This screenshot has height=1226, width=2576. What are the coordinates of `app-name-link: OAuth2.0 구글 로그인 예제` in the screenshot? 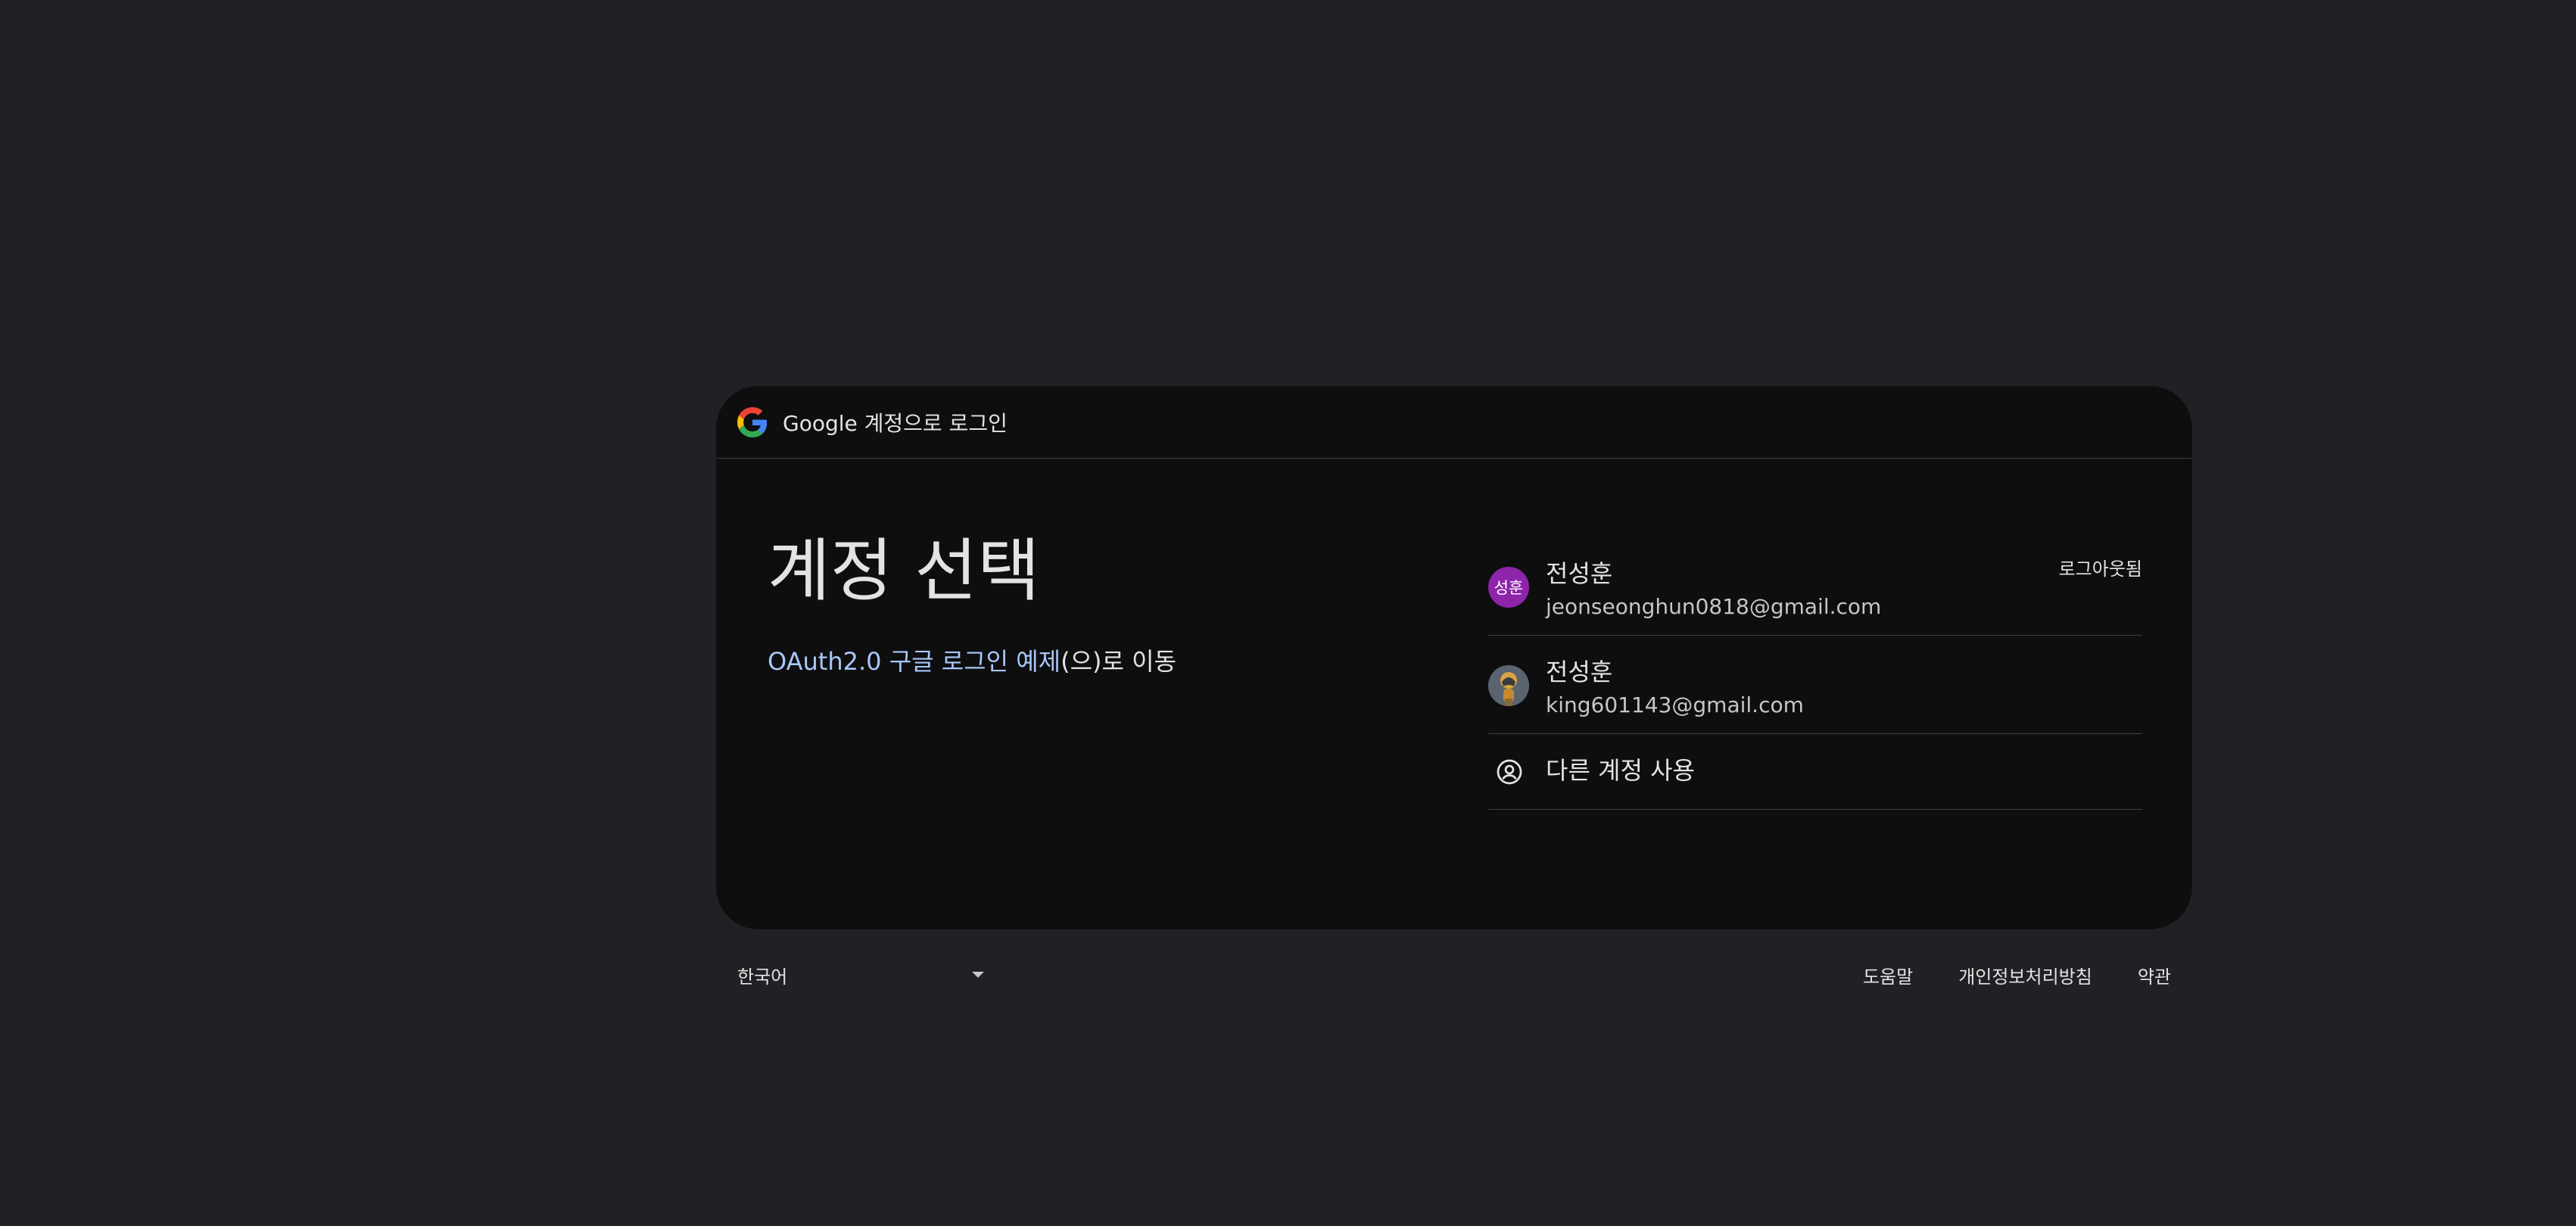 It's located at (914, 661).